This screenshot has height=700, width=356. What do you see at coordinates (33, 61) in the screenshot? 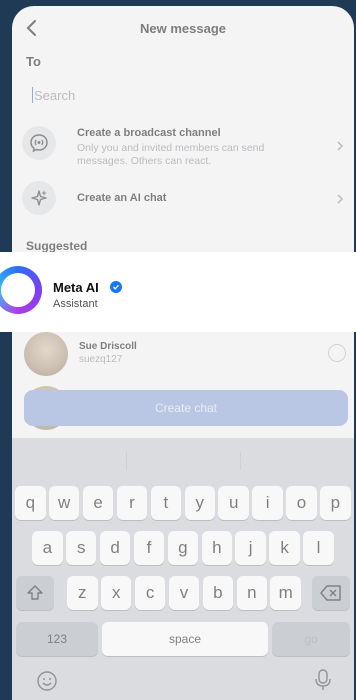
I see `to-label: To` at bounding box center [33, 61].